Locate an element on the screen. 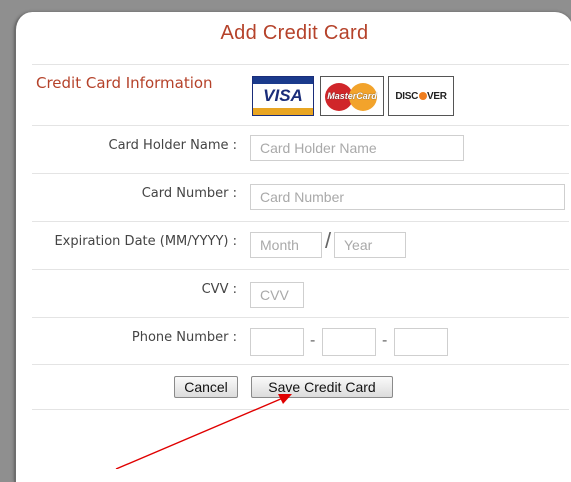 The width and height of the screenshot is (571, 482). dialog-title: Add Credit Card is located at coordinates (294, 33).